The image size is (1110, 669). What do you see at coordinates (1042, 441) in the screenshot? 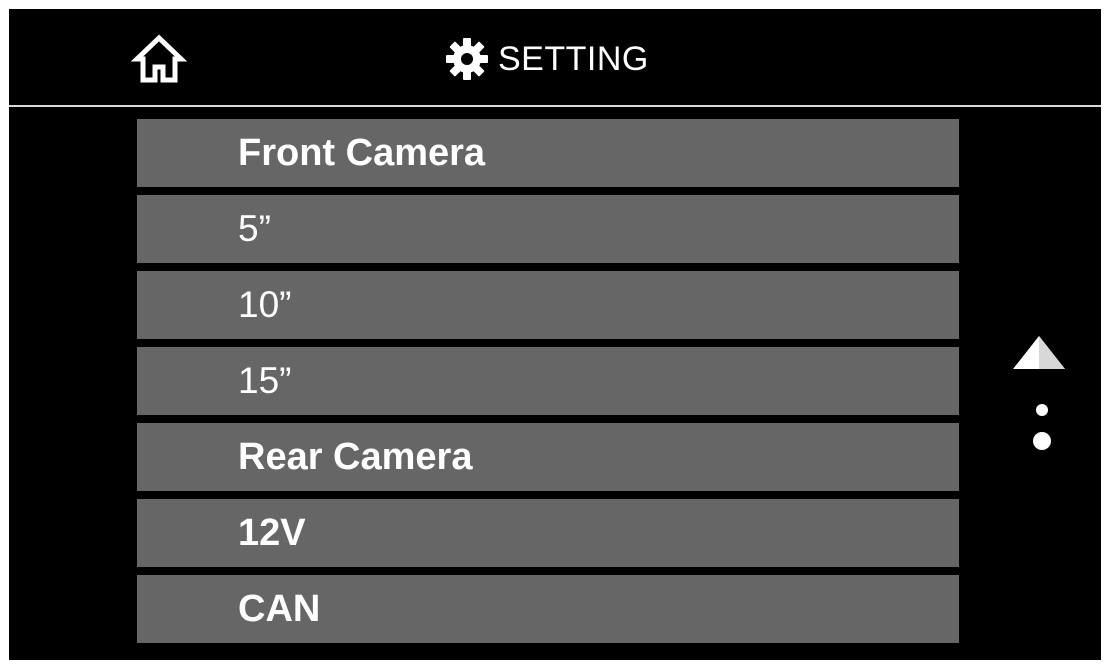
I see `page-dot-active` at bounding box center [1042, 441].